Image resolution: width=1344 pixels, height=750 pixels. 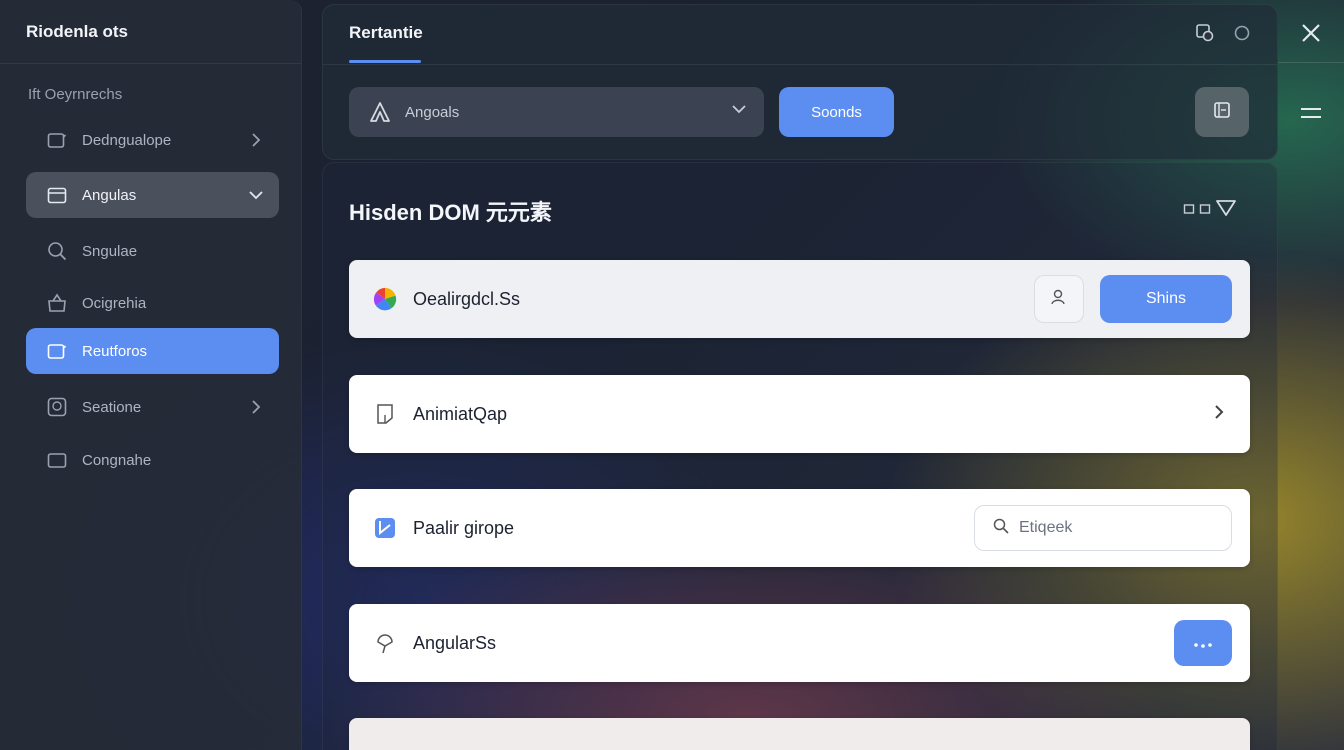 What do you see at coordinates (464, 527) in the screenshot?
I see `card-label: Paalir girope` at bounding box center [464, 527].